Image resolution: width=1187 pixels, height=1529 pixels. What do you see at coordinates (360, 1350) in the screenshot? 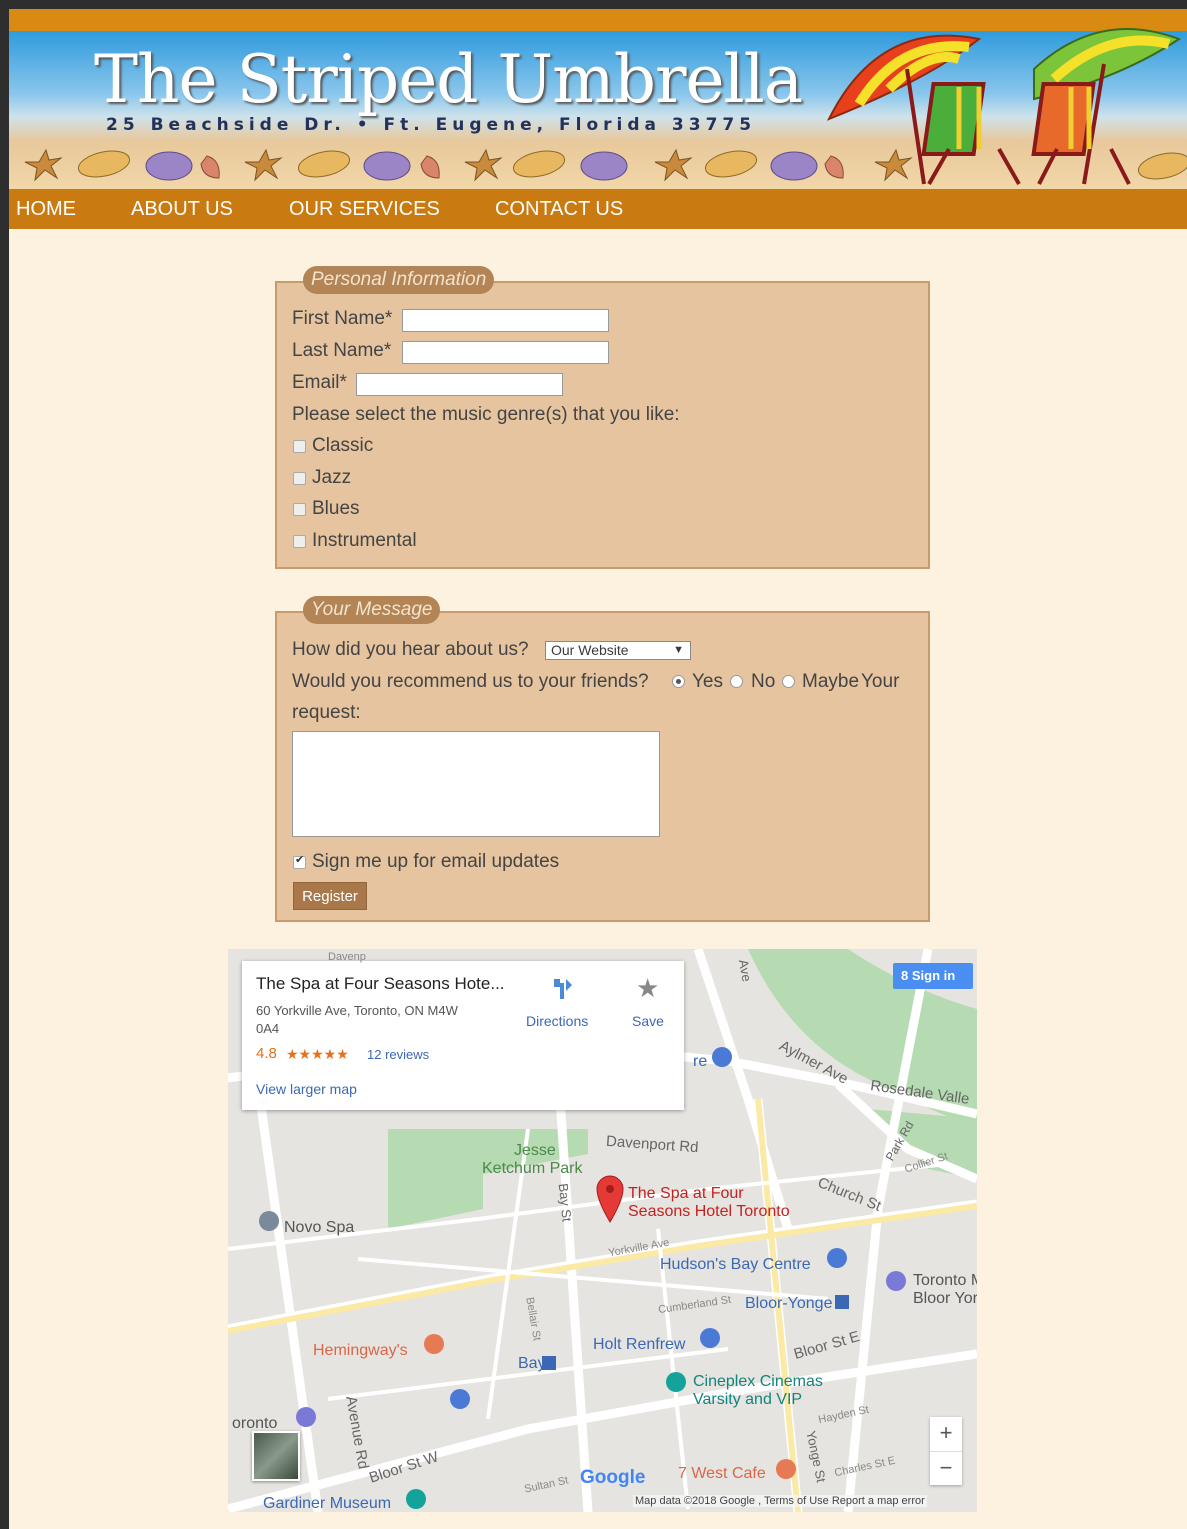
I see `map-place-label: Hemingway's` at bounding box center [360, 1350].